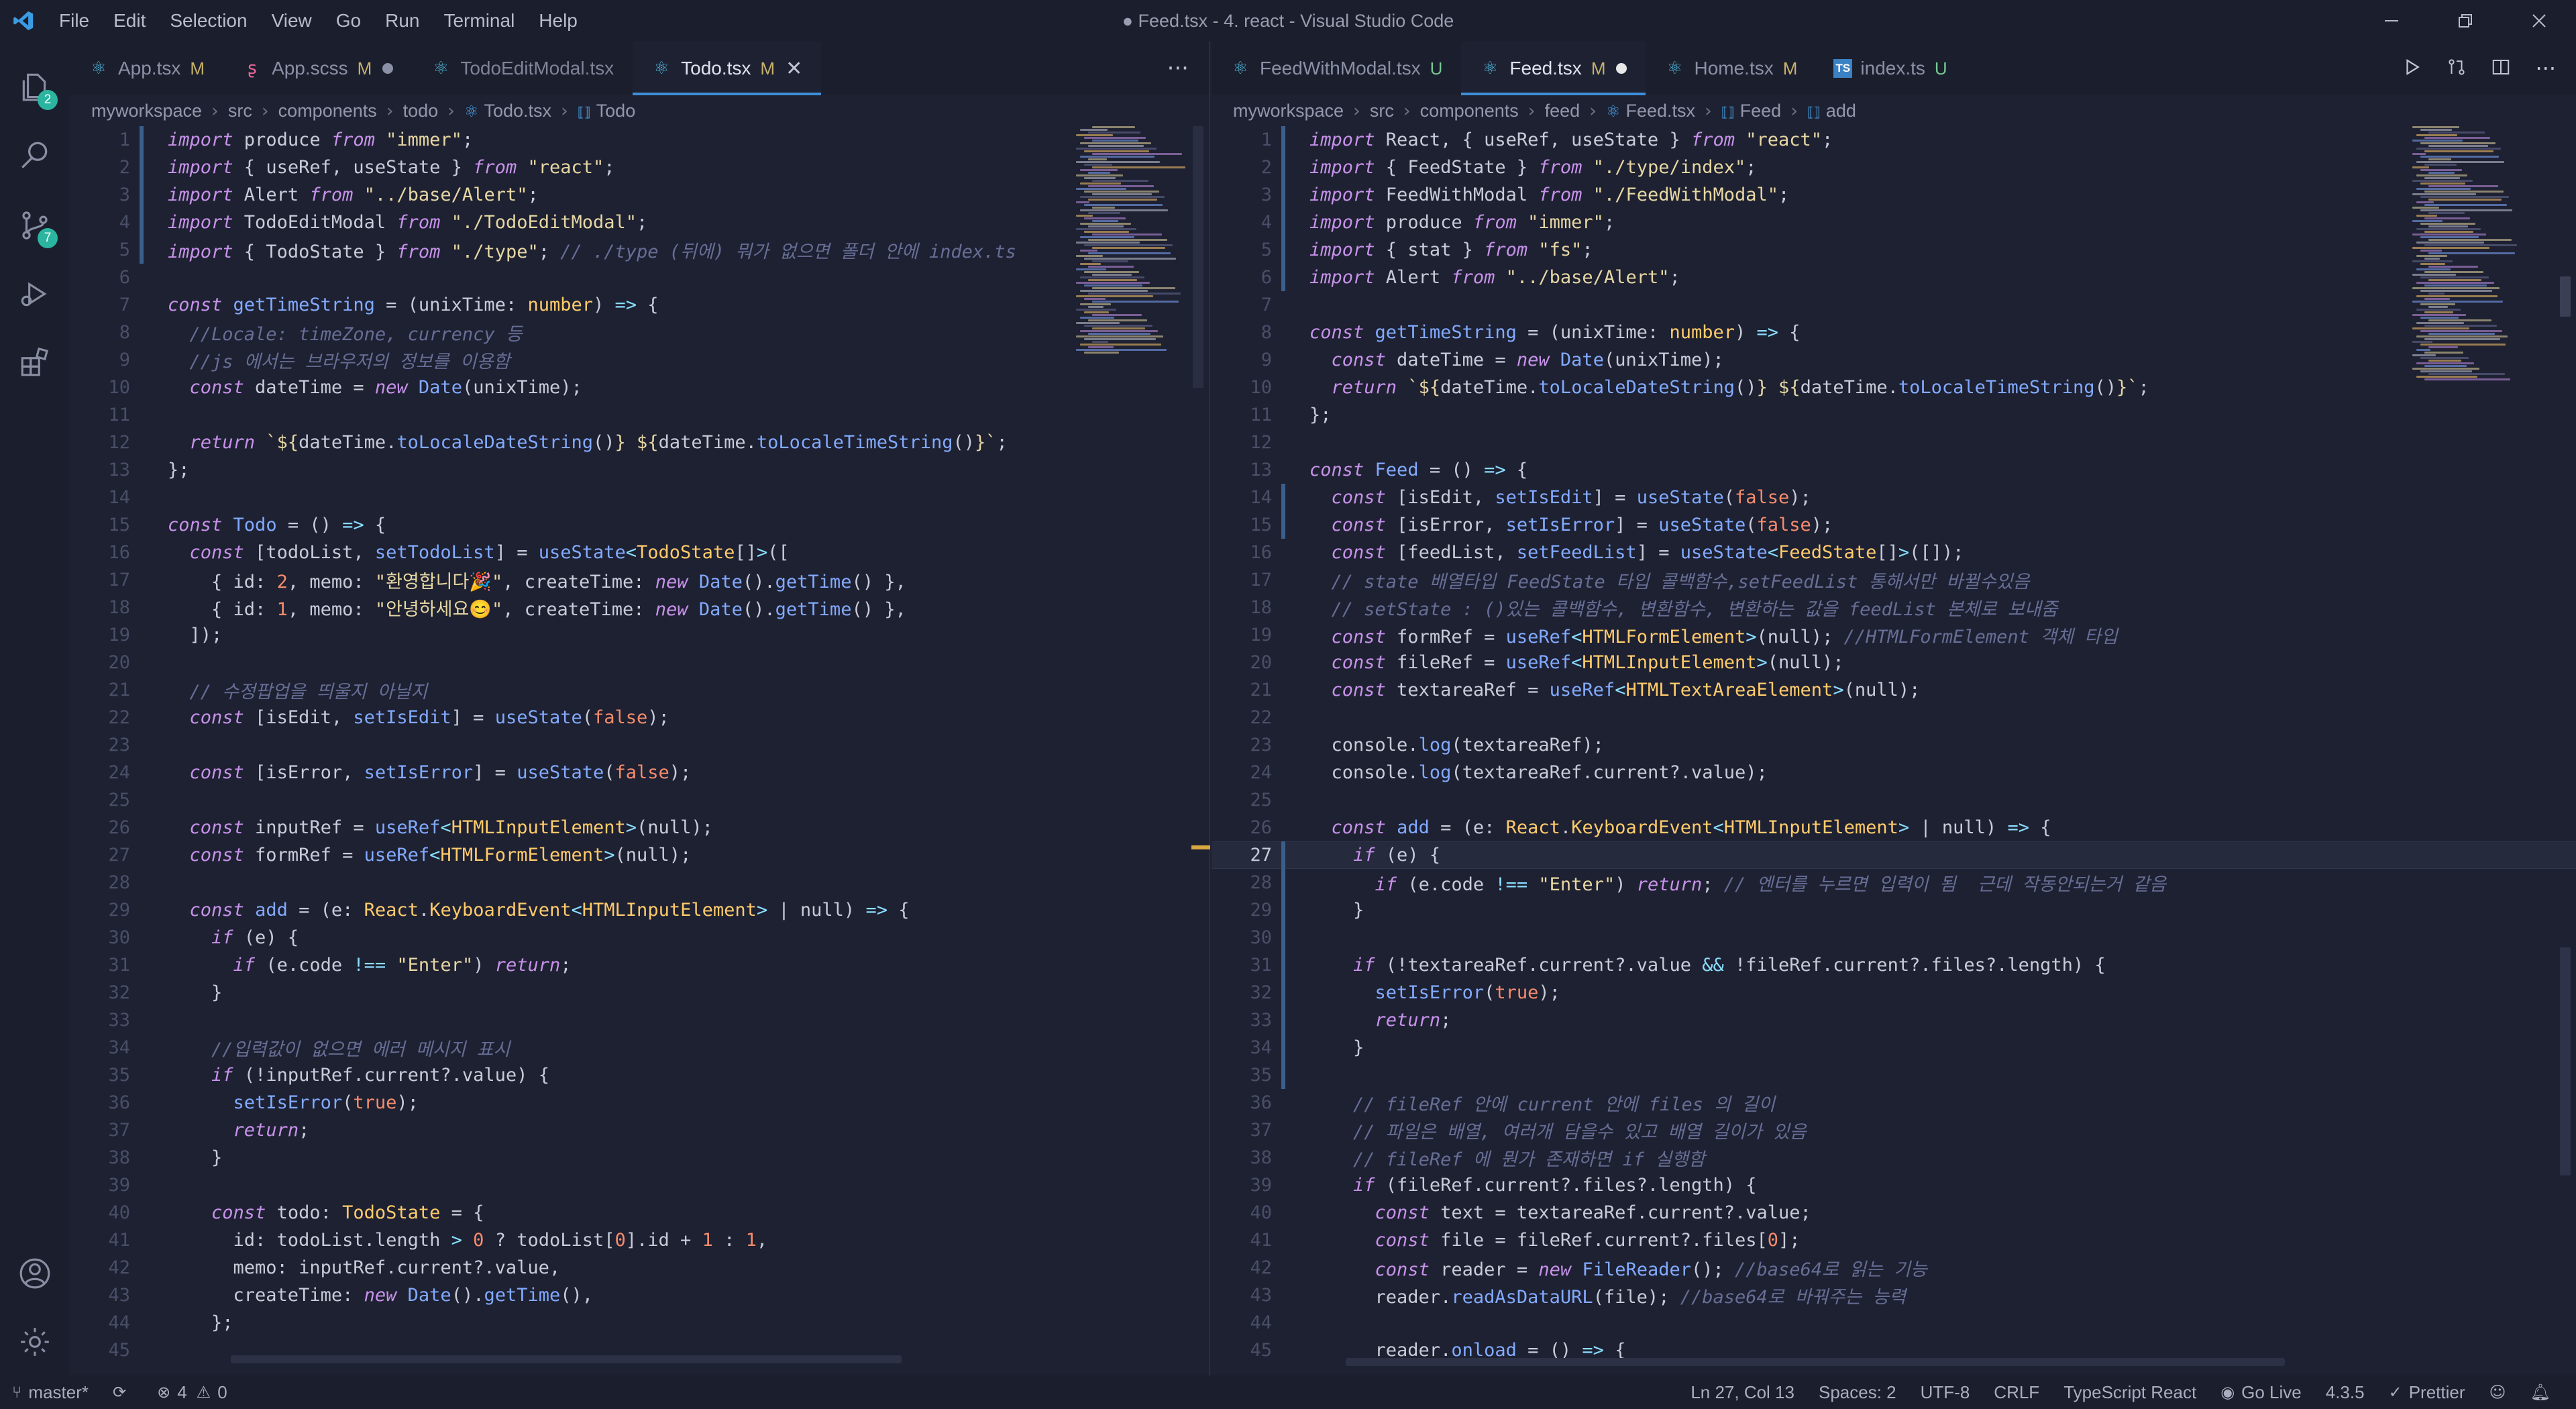 The image size is (2576, 1409). Describe the element at coordinates (2539, 21) in the screenshot. I see `close-window-icon` at that location.